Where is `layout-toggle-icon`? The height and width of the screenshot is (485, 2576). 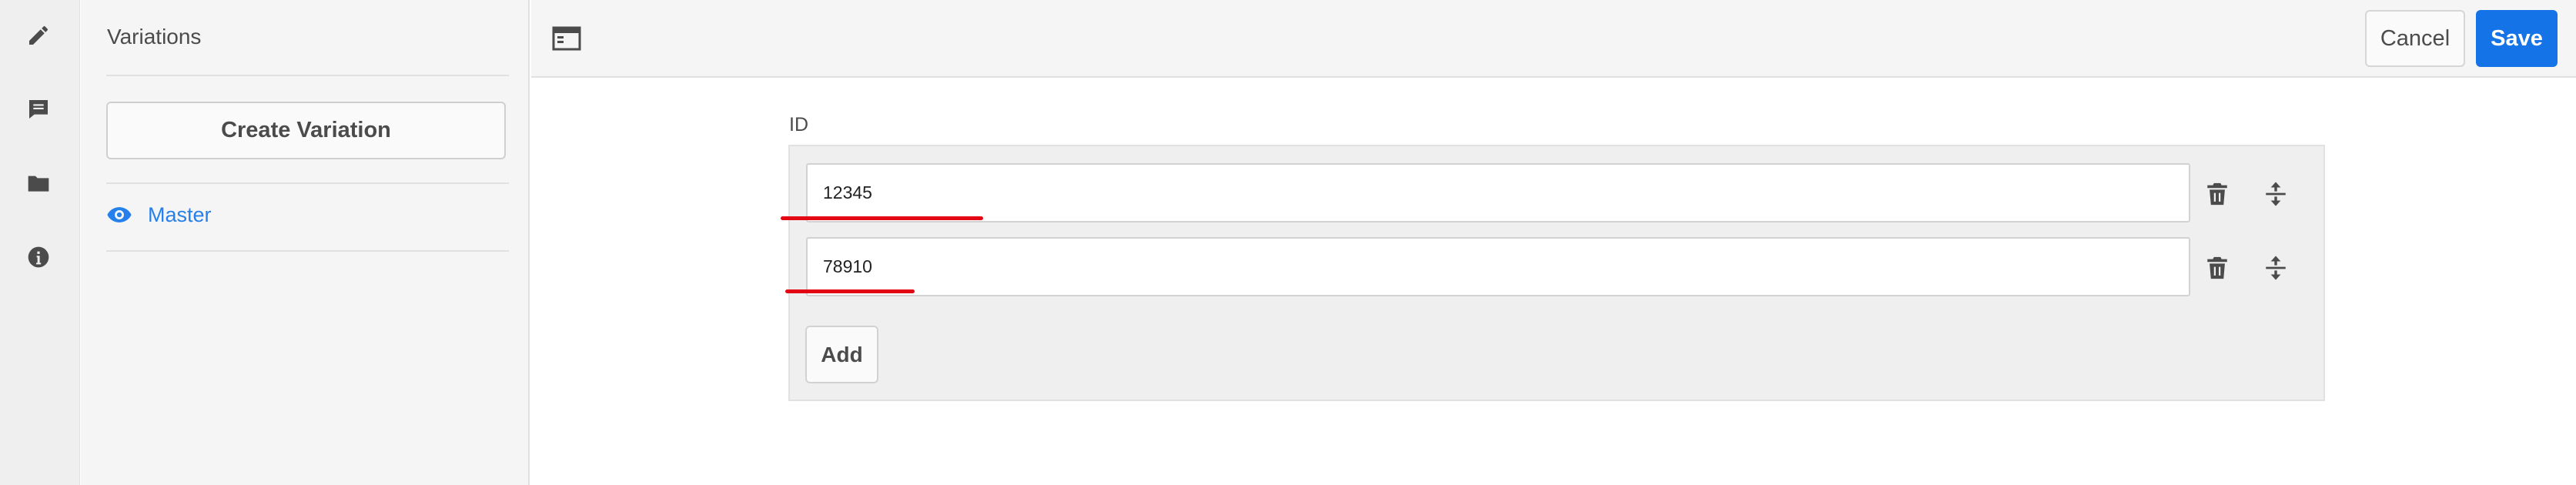 layout-toggle-icon is located at coordinates (567, 39).